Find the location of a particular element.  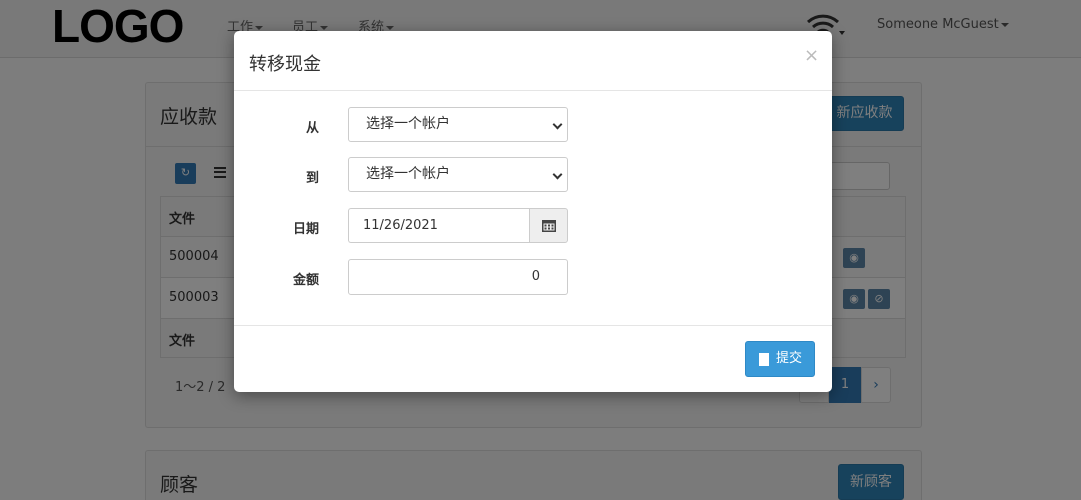

from-account-value: 选择一个帐户 is located at coordinates (408, 124).